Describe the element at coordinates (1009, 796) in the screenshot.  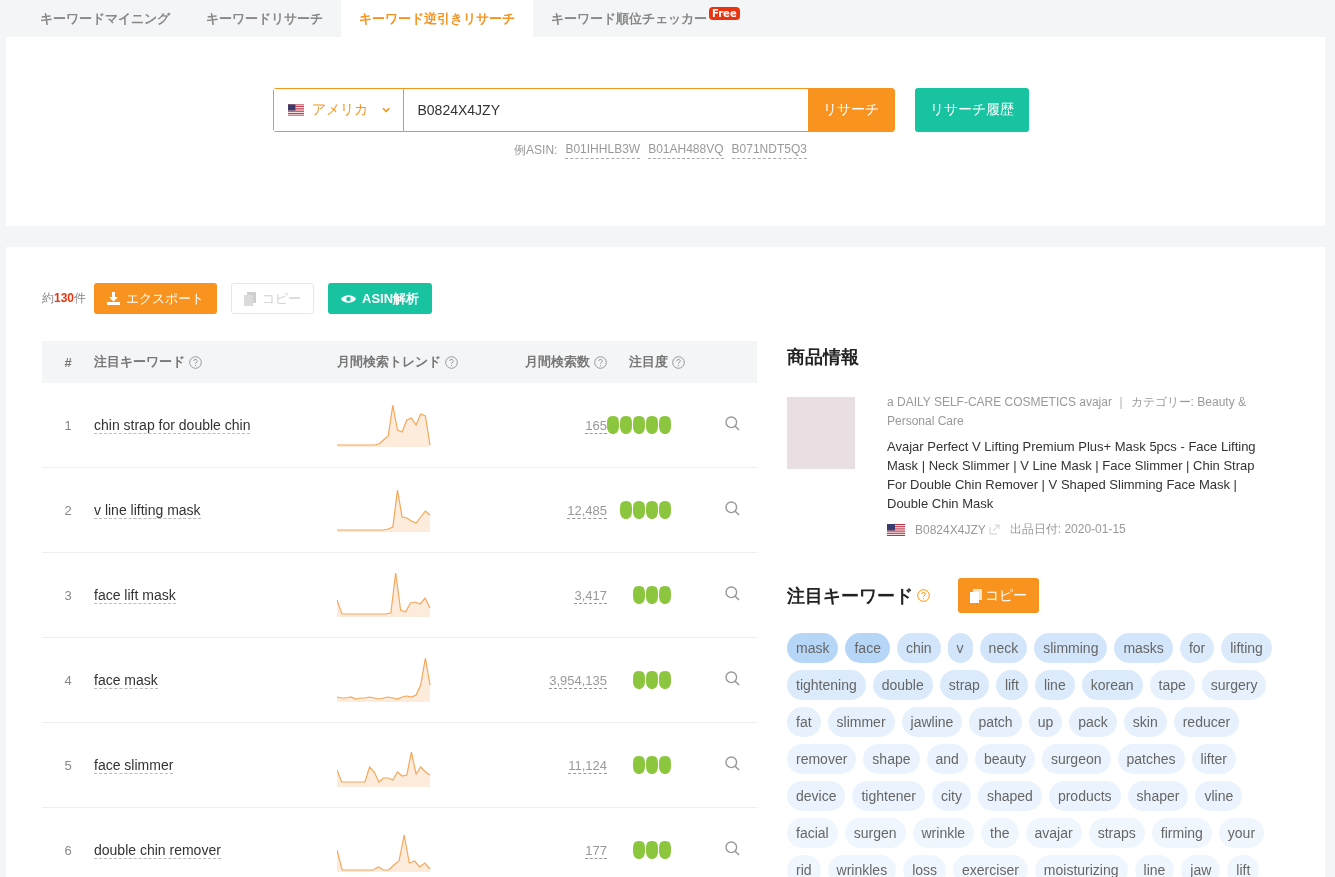
I see `keyword-tag: shaped` at that location.